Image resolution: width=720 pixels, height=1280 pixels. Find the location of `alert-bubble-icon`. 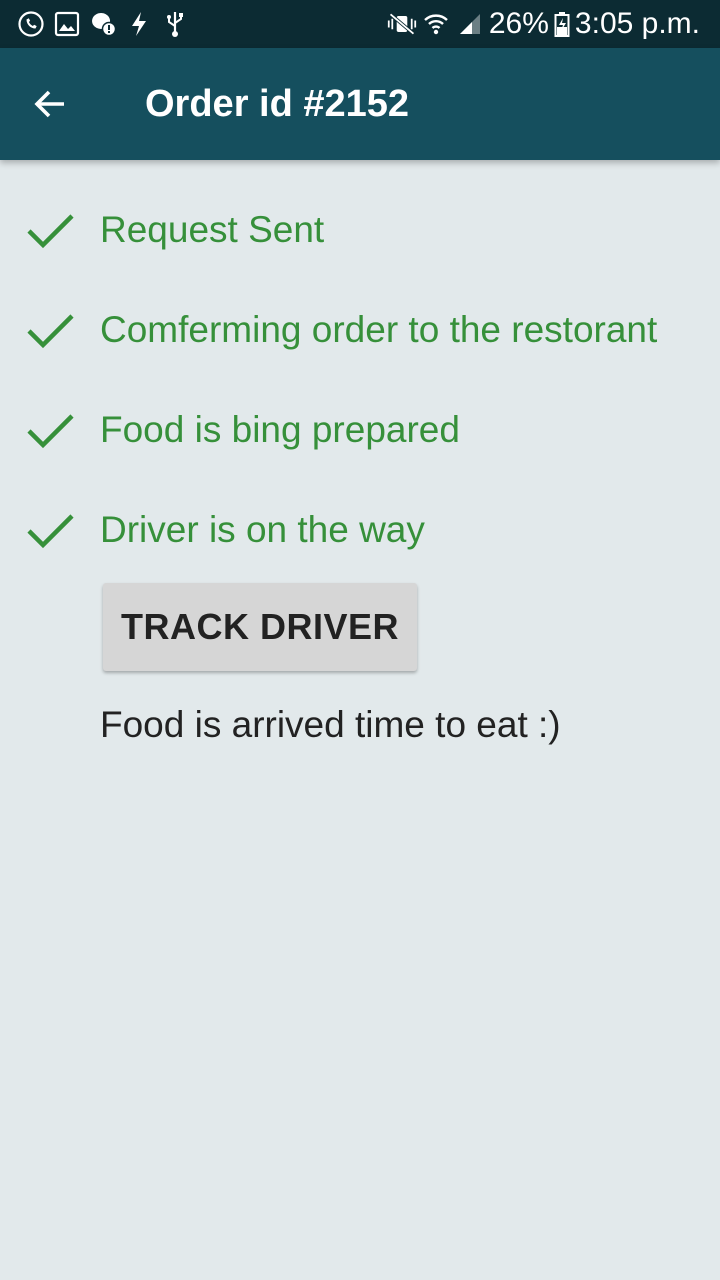

alert-bubble-icon is located at coordinates (103, 24).